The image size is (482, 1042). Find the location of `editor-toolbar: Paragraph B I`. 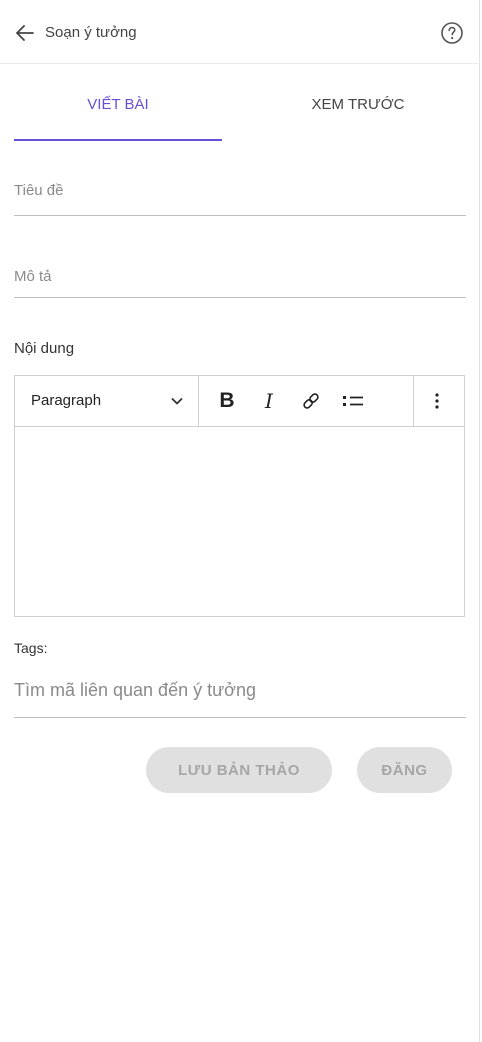

editor-toolbar: Paragraph B I is located at coordinates (239, 401).